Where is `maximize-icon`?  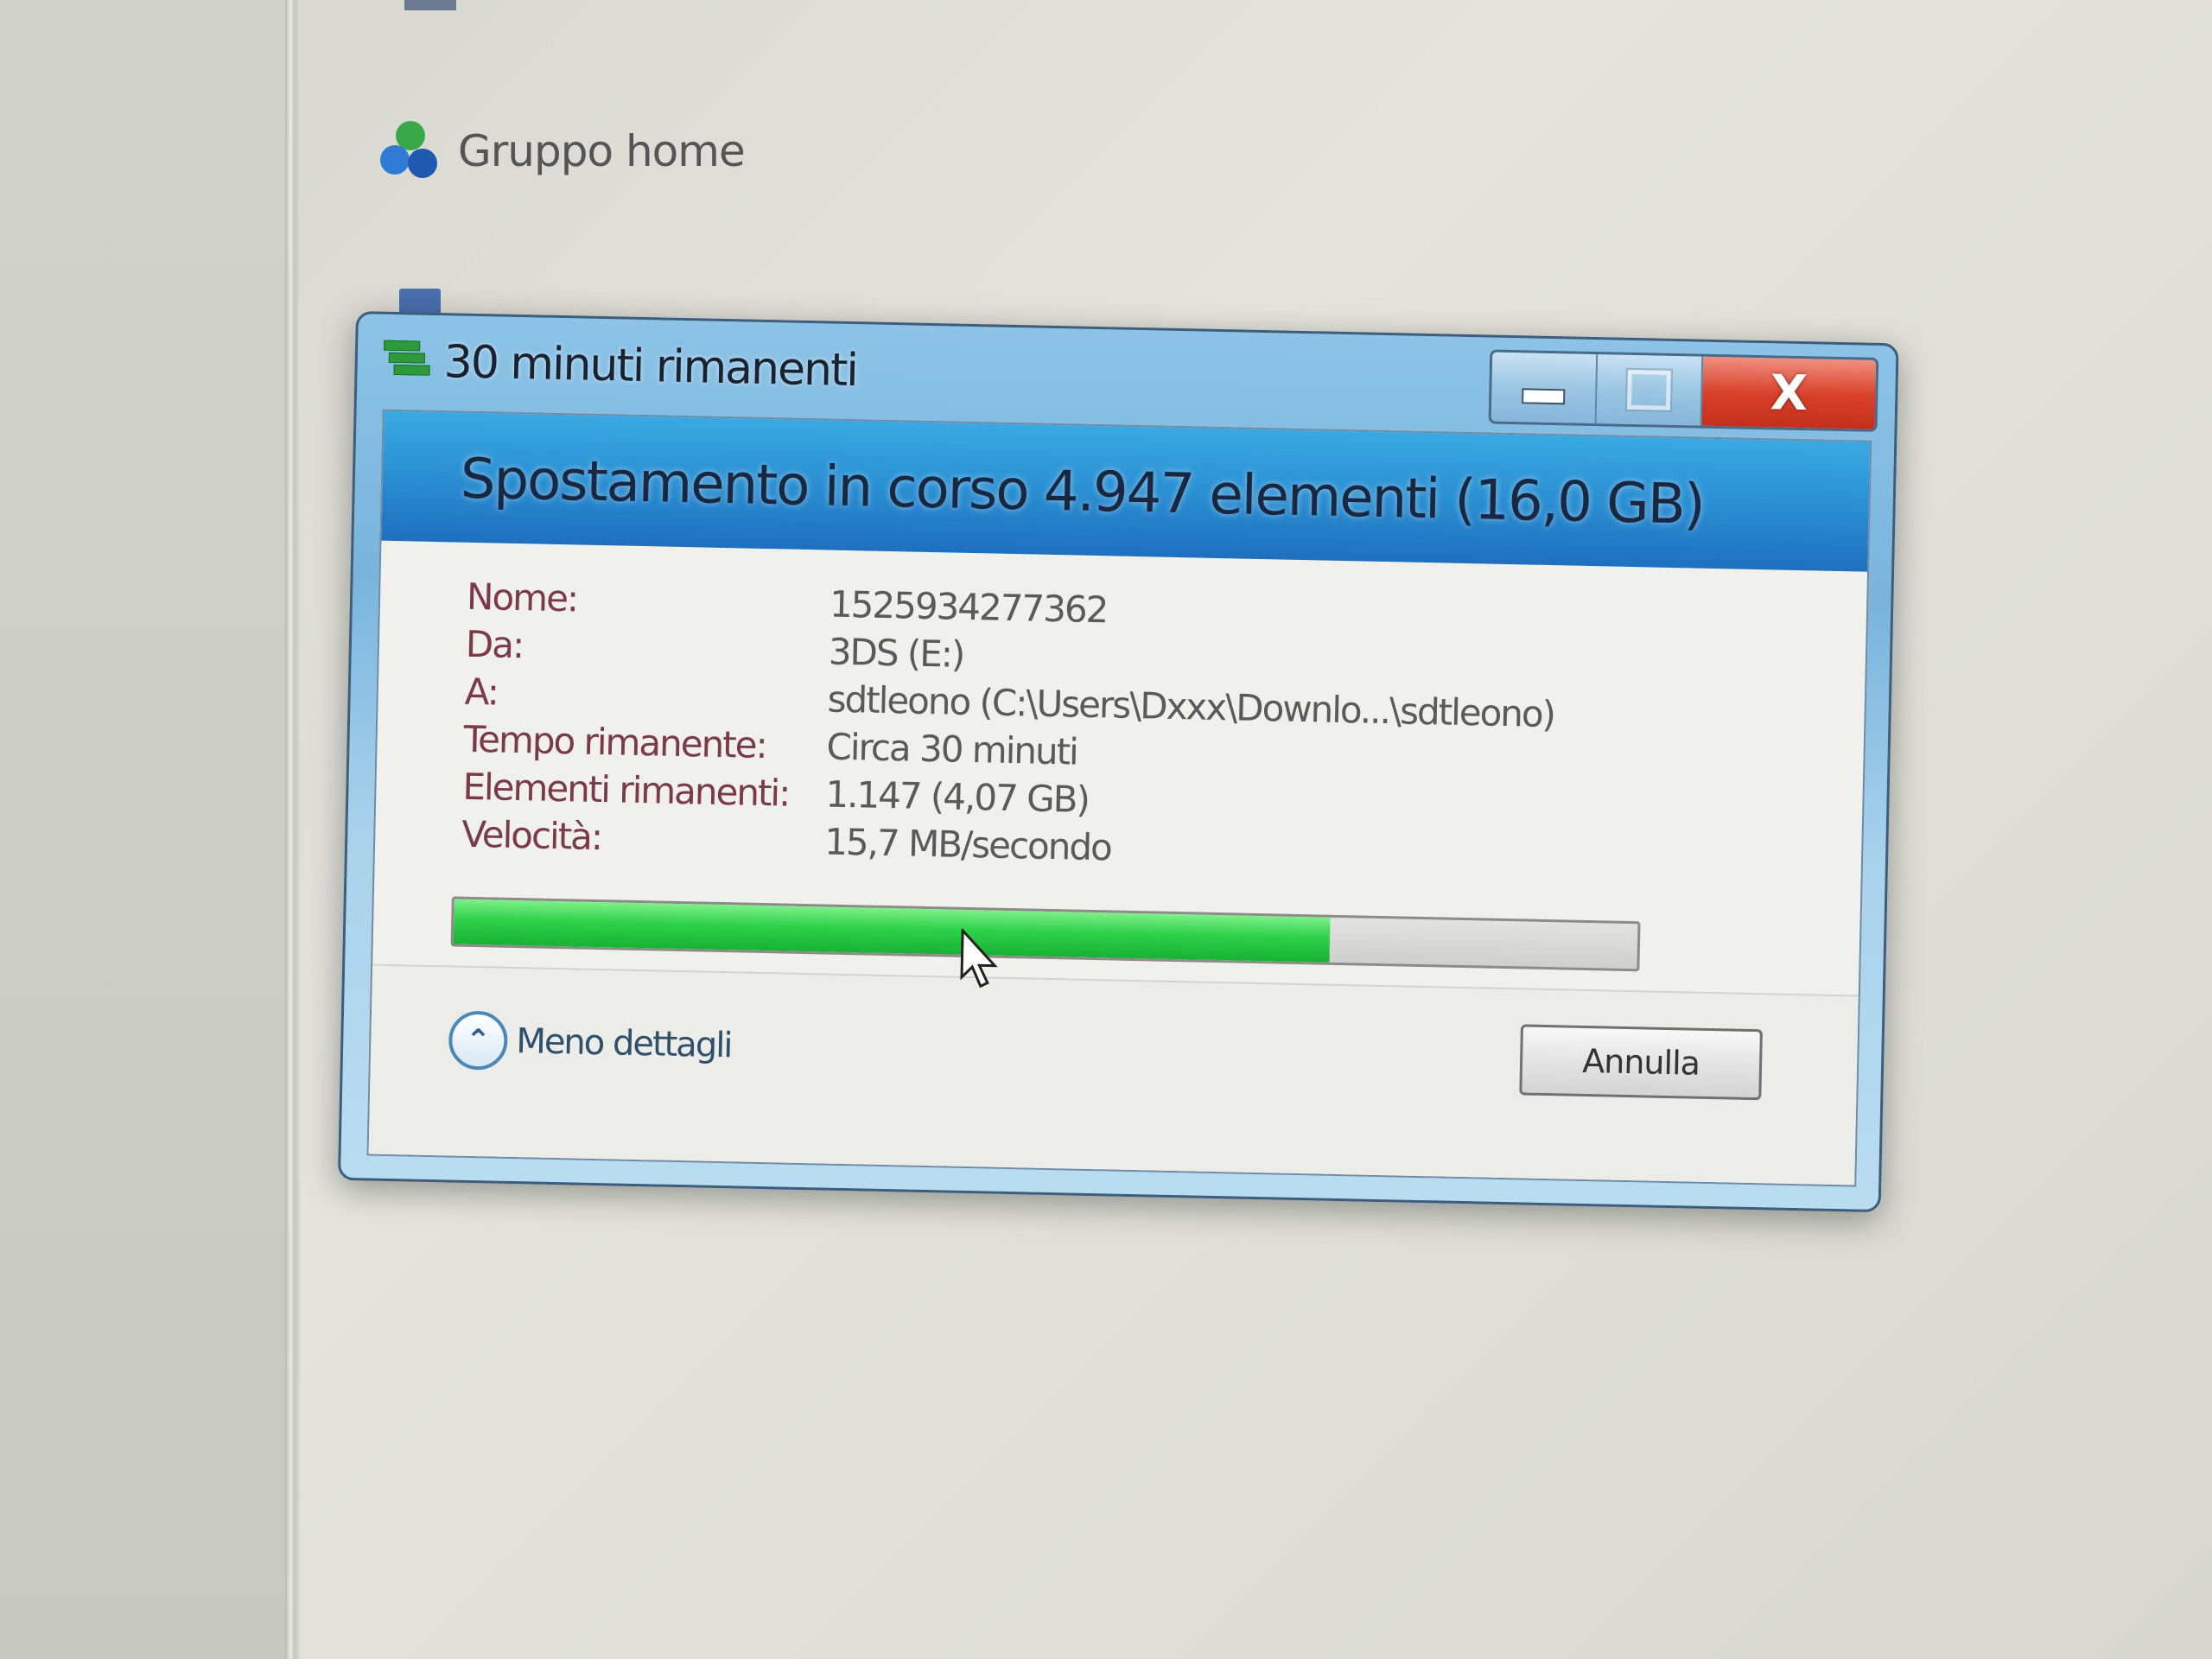 maximize-icon is located at coordinates (1648, 389).